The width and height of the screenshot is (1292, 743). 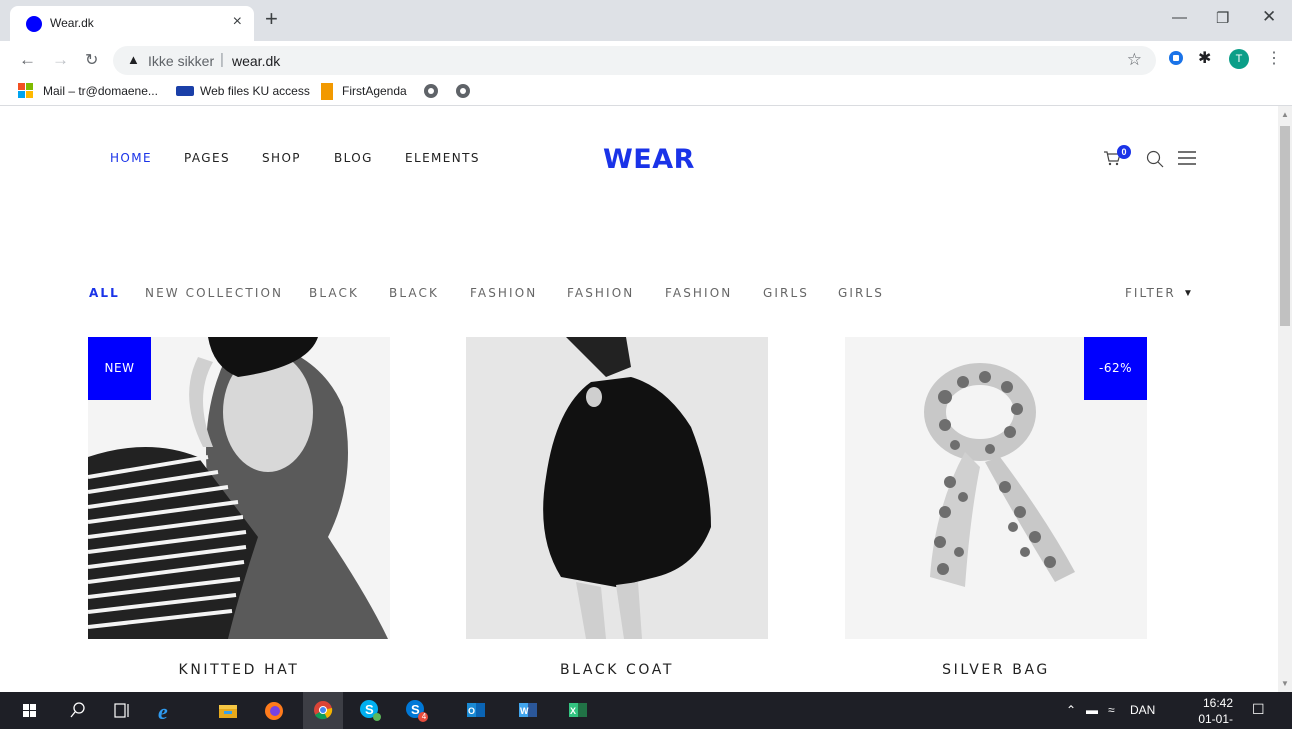 What do you see at coordinates (634, 60) in the screenshot?
I see `address-bar: ▲ Ikke sikker | wear.dk ☆` at bounding box center [634, 60].